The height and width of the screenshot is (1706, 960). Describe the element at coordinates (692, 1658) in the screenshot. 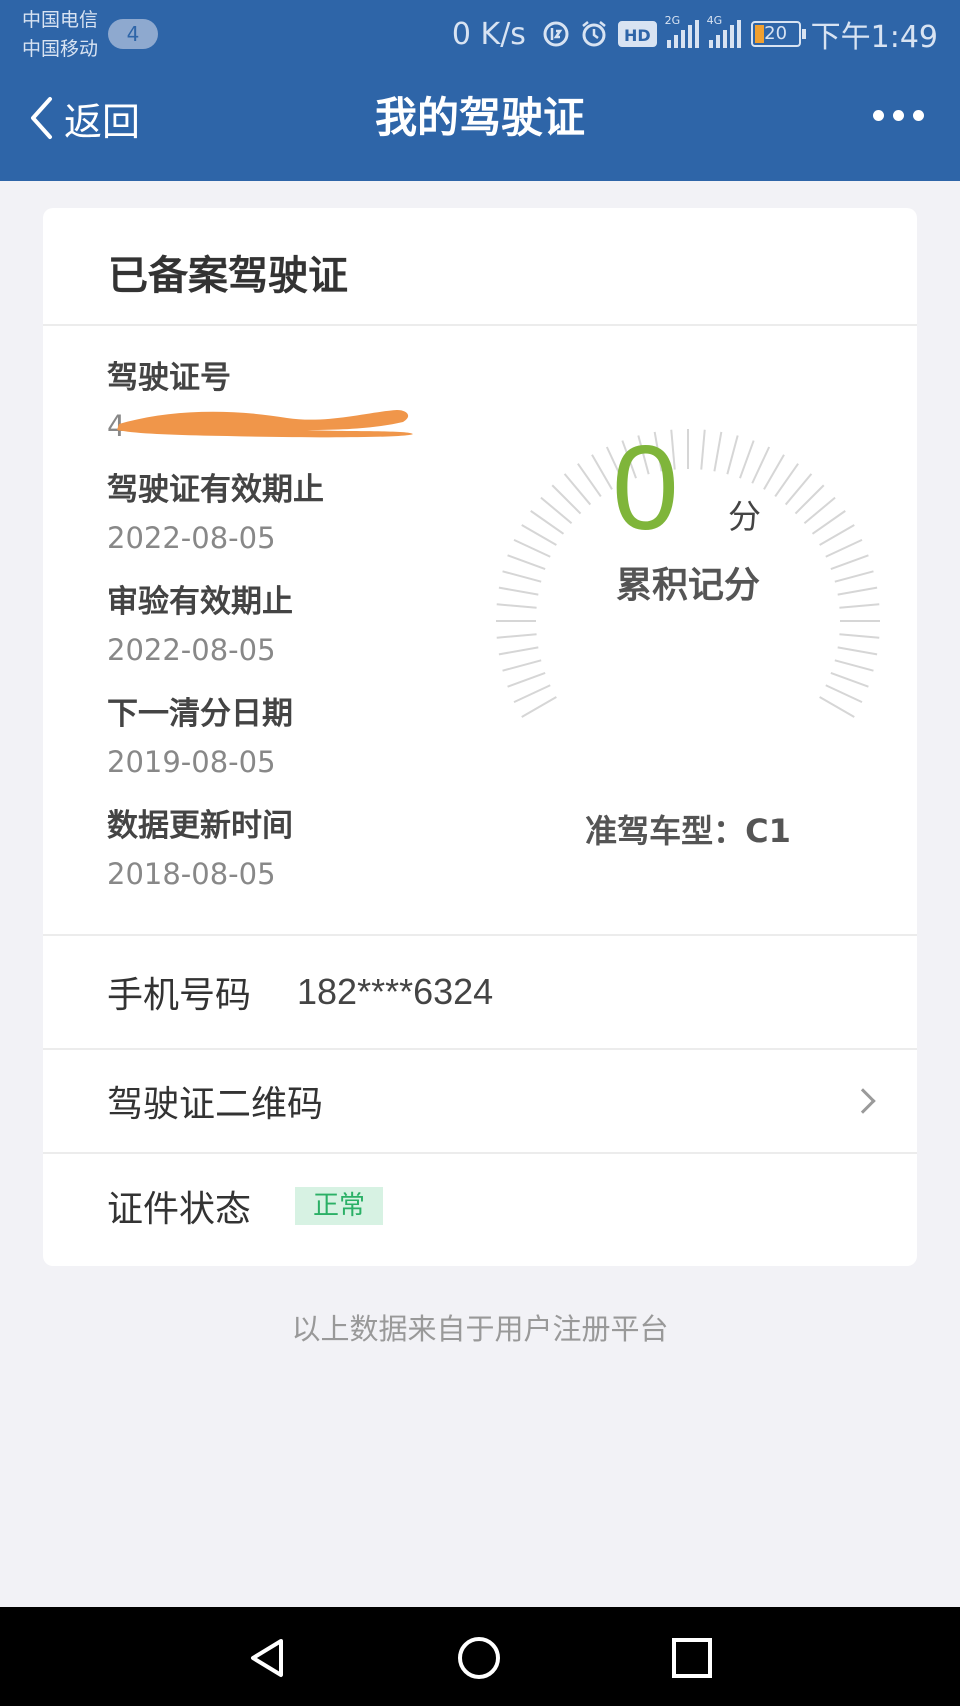

I see `square-recent-icon` at that location.